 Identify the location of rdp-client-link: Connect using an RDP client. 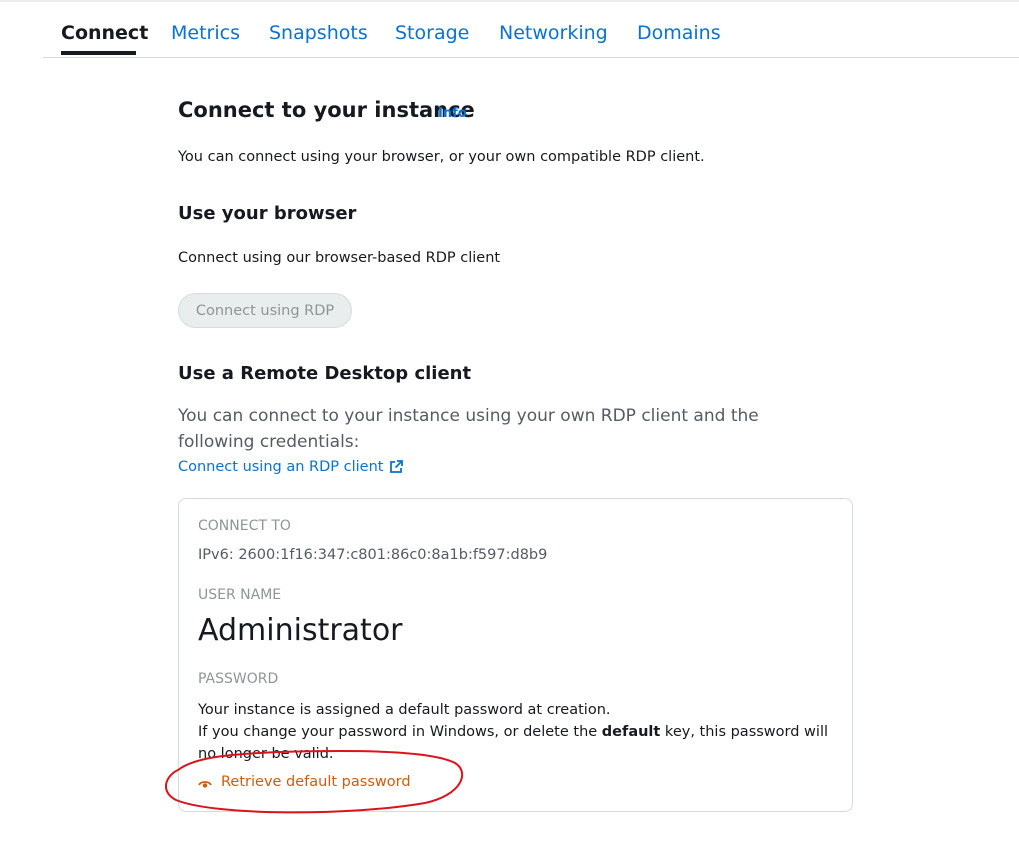
(291, 467).